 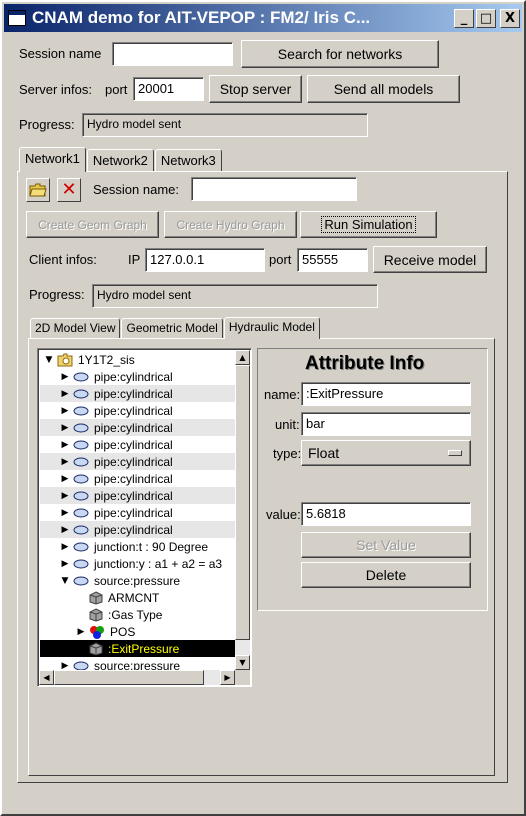 What do you see at coordinates (188, 160) in the screenshot?
I see `tab-network3: Network3` at bounding box center [188, 160].